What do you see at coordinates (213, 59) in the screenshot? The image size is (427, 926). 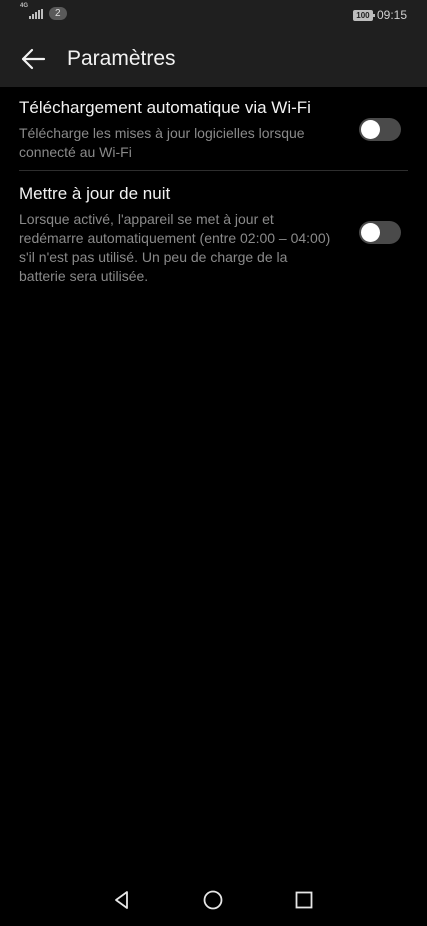 I see `app-bar: Paramètres` at bounding box center [213, 59].